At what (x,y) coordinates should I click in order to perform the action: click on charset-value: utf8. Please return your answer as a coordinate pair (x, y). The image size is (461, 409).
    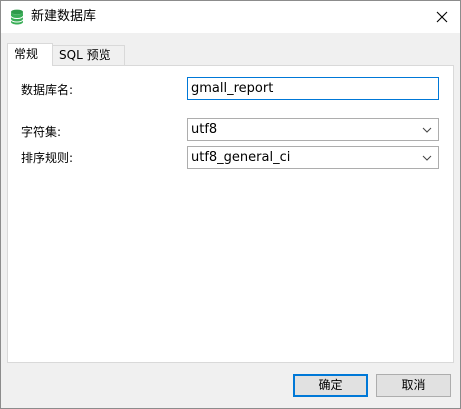
    Looking at the image, I should click on (204, 129).